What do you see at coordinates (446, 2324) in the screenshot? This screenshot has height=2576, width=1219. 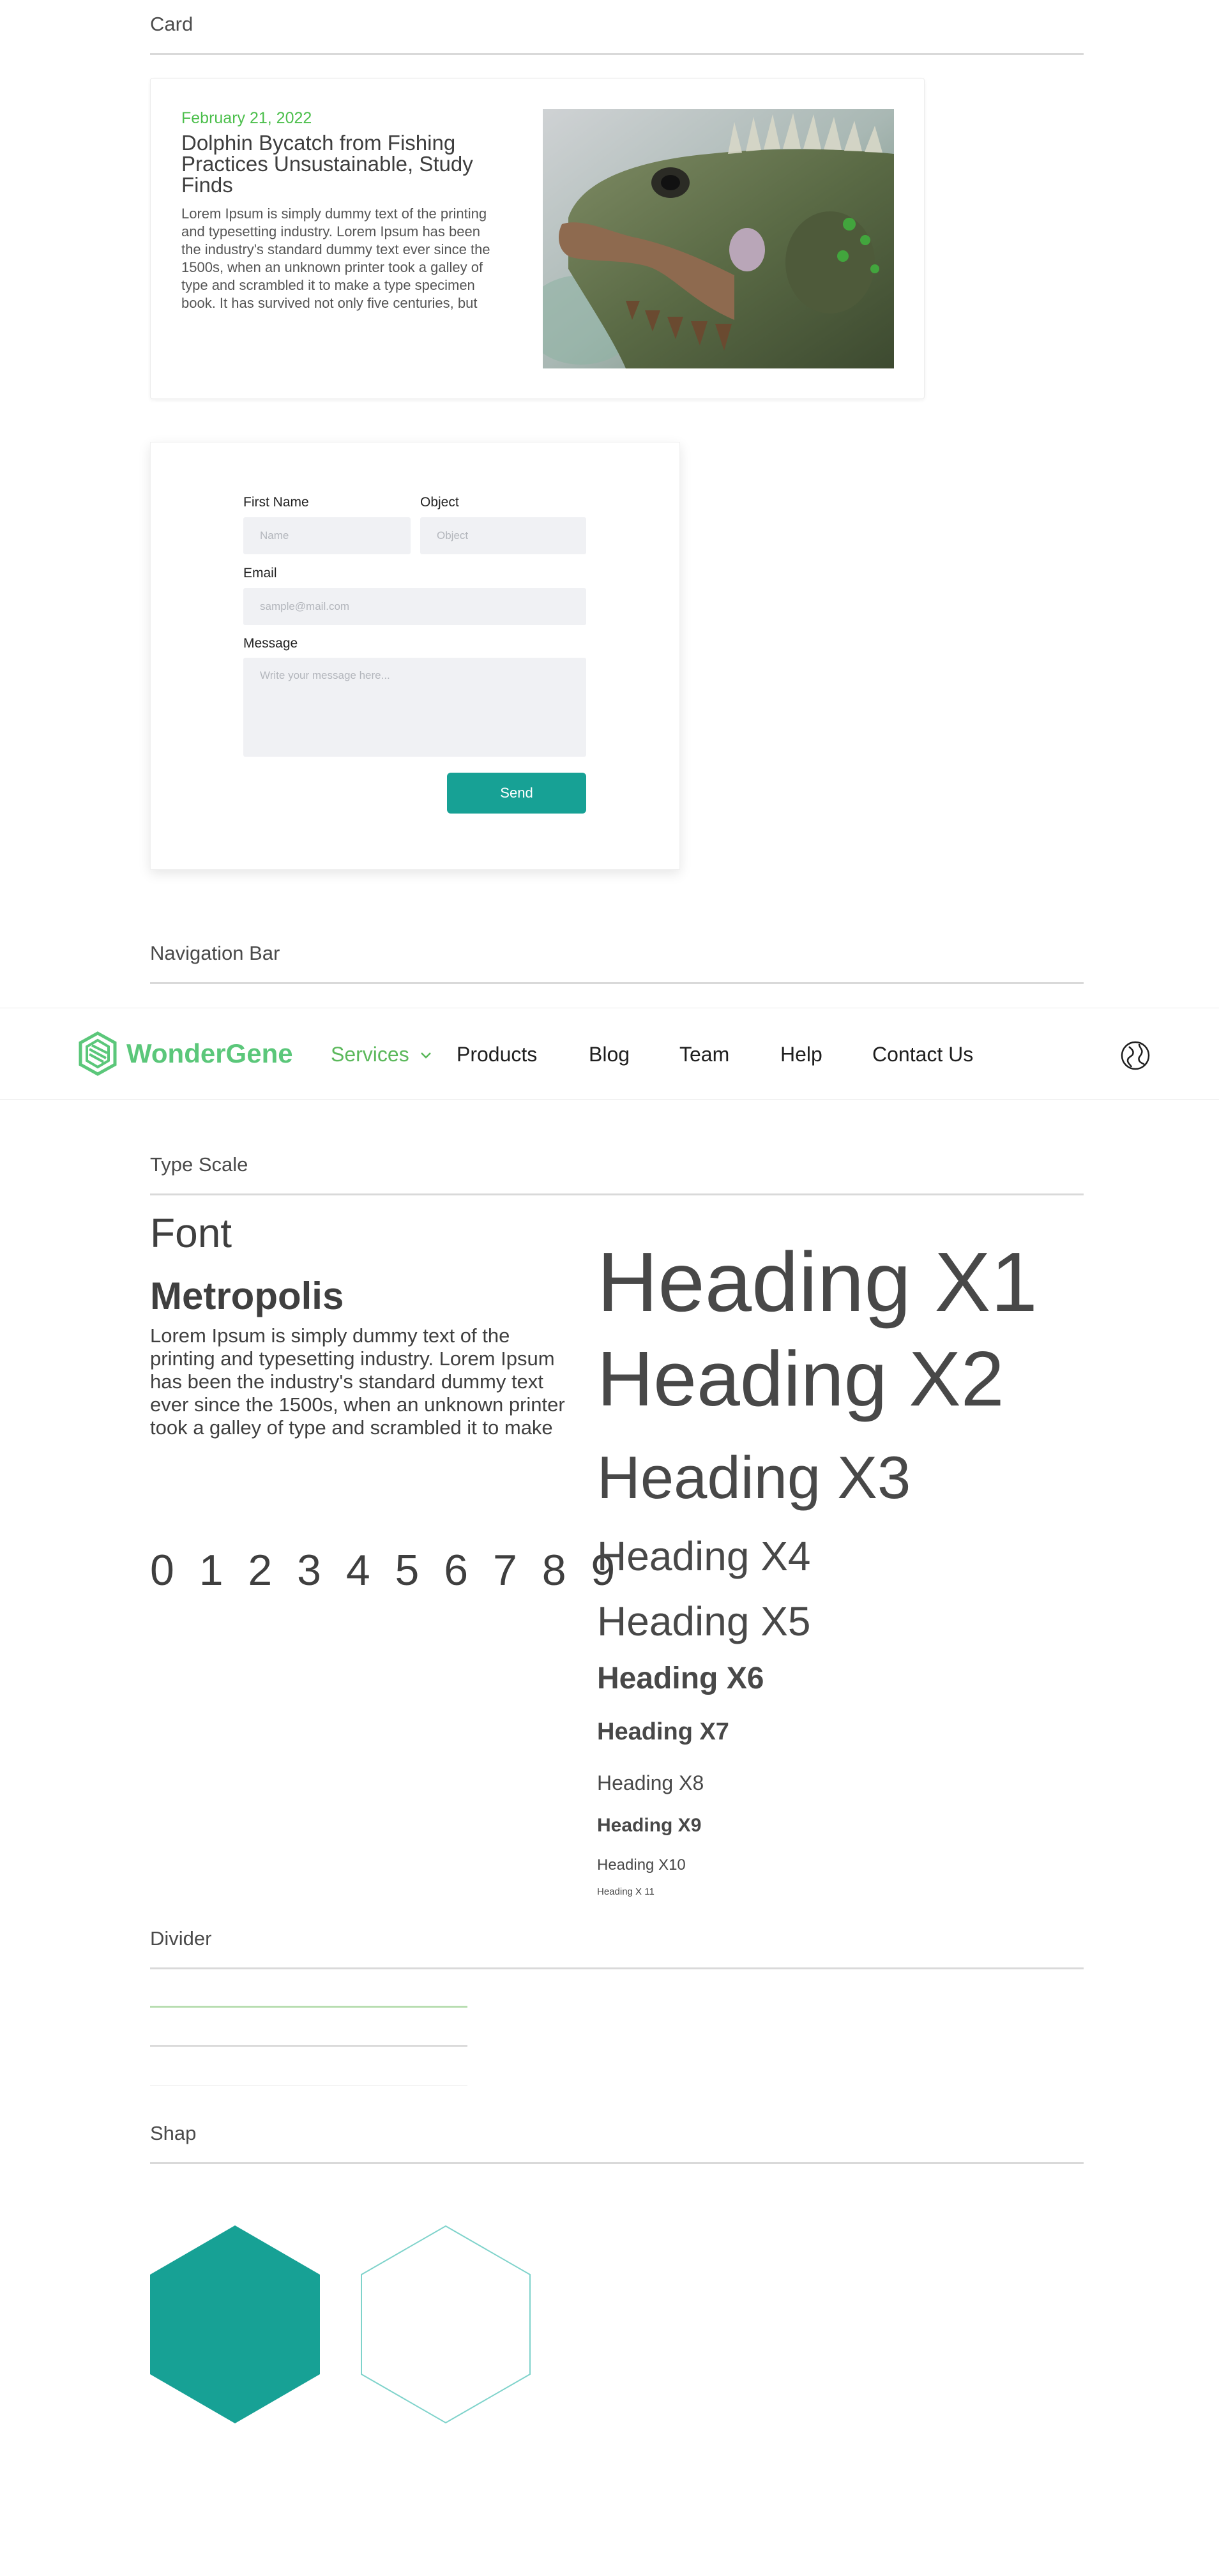 I see `hexagon-outline-shape` at bounding box center [446, 2324].